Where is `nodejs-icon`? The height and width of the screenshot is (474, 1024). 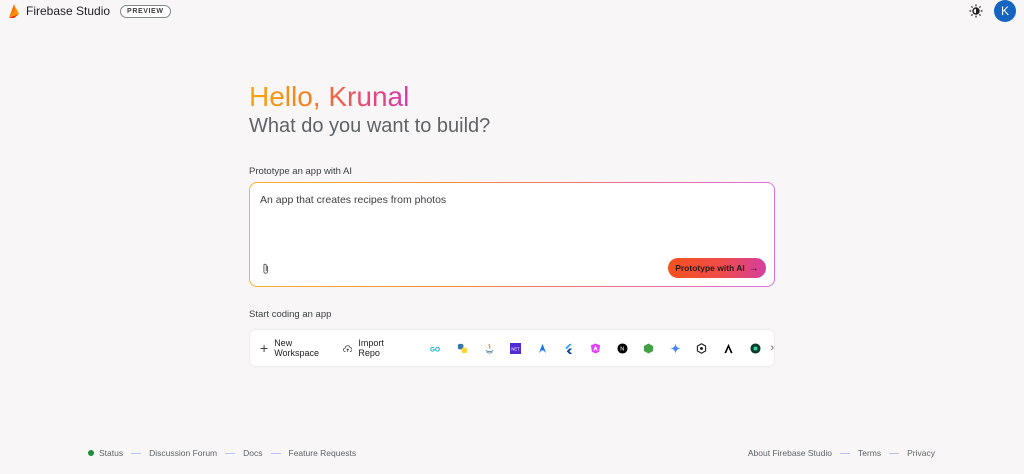
nodejs-icon is located at coordinates (649, 348).